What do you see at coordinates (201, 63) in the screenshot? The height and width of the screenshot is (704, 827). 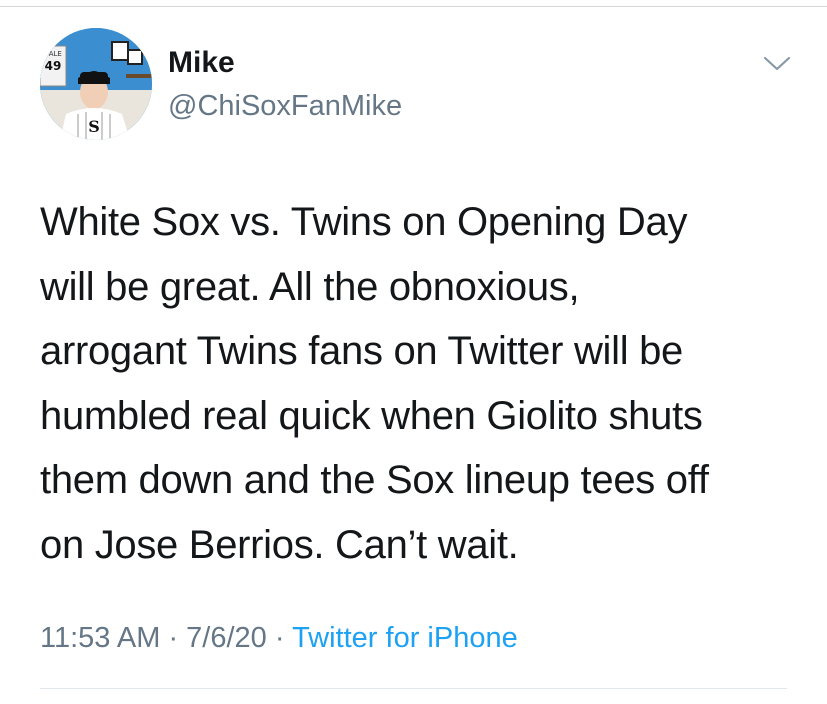 I see `display-name: Mike` at bounding box center [201, 63].